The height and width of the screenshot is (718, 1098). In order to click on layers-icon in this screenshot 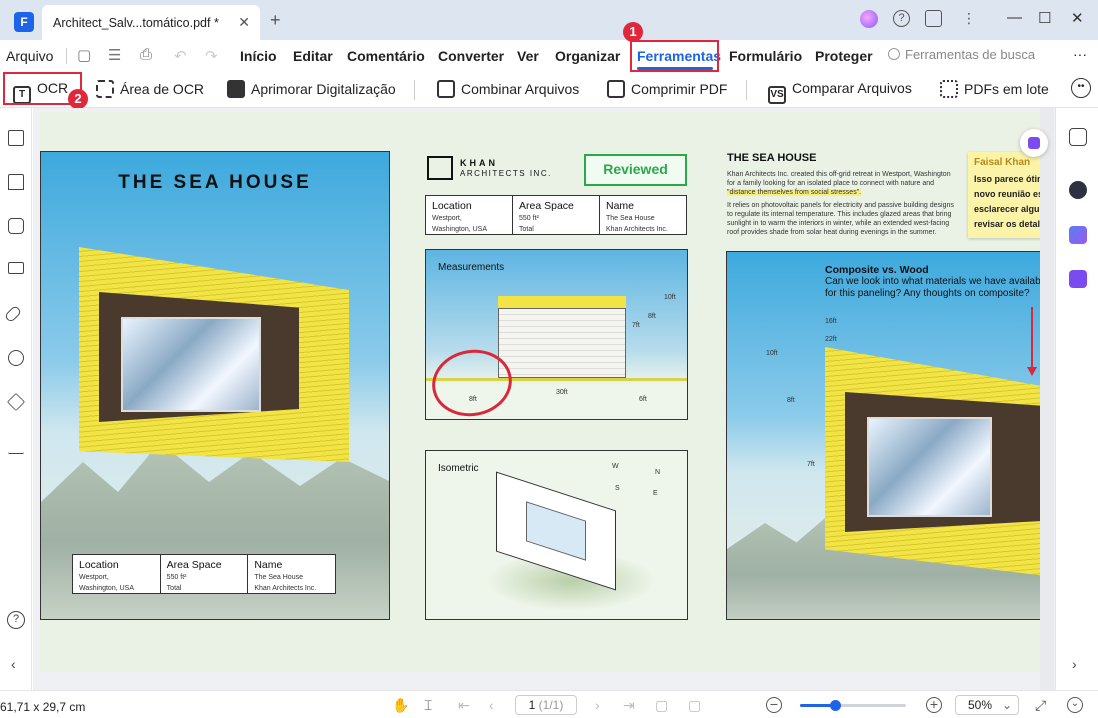, I will do `click(16, 402)`.